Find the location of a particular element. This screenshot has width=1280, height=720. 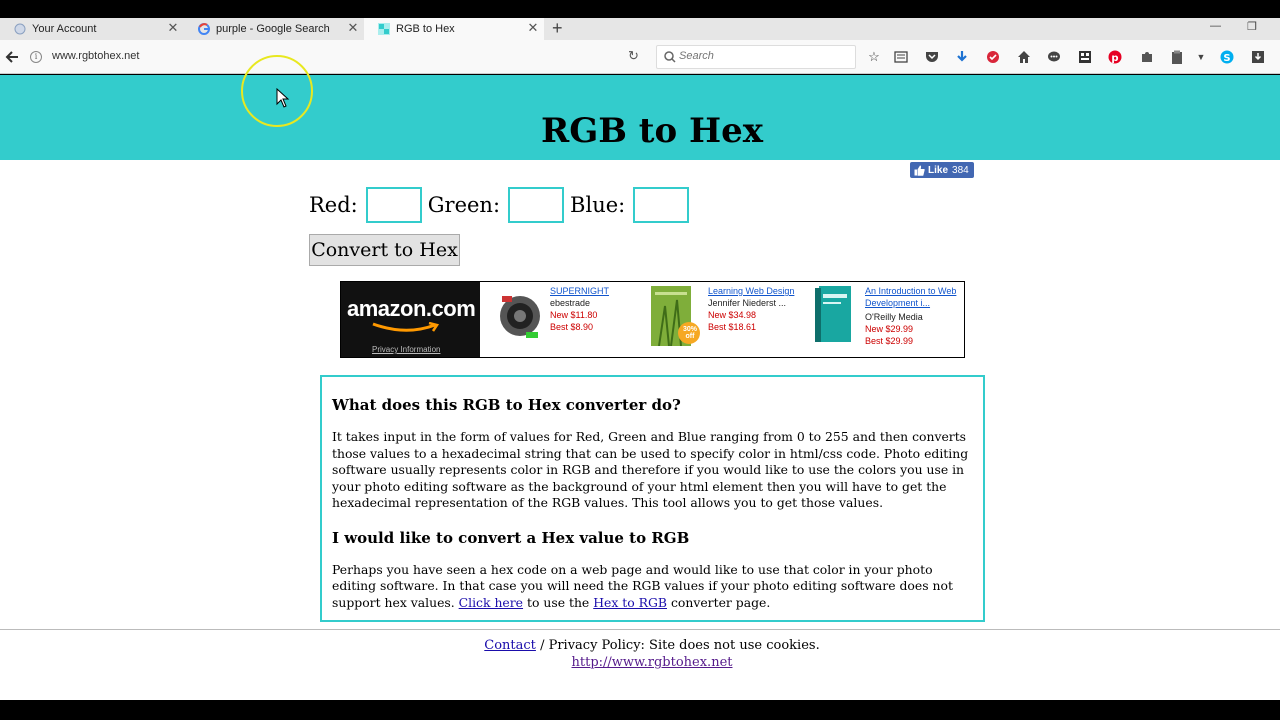

red-input is located at coordinates (393, 205).